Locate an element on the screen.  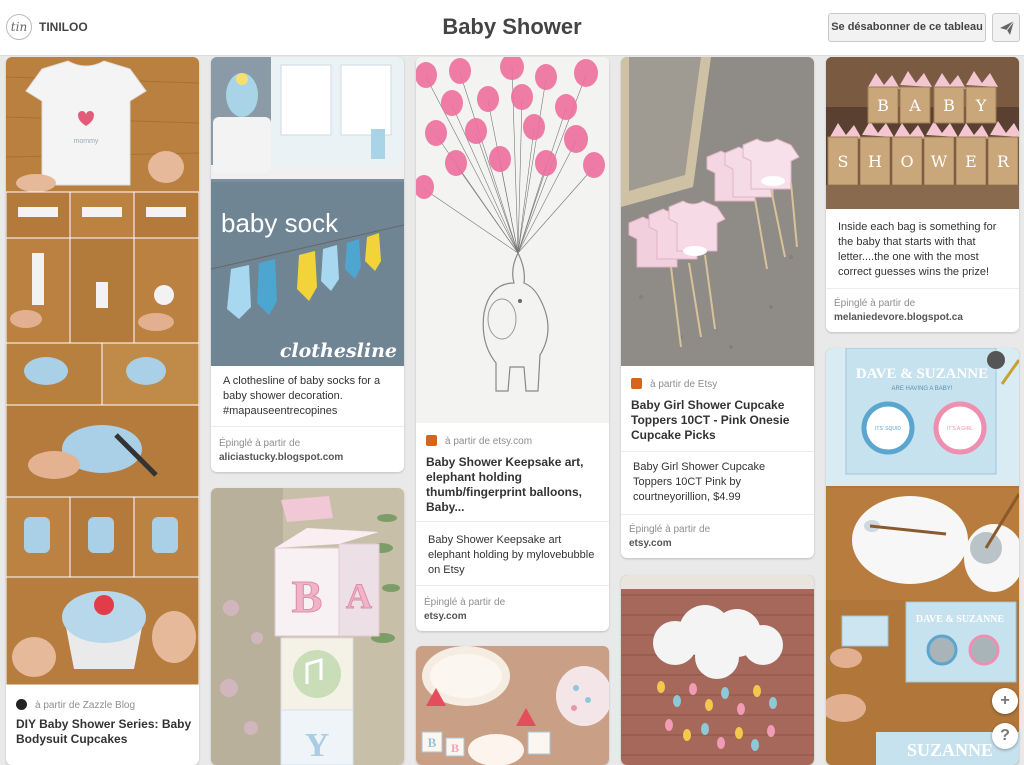
svg-text: W is located at coordinates (939, 161).